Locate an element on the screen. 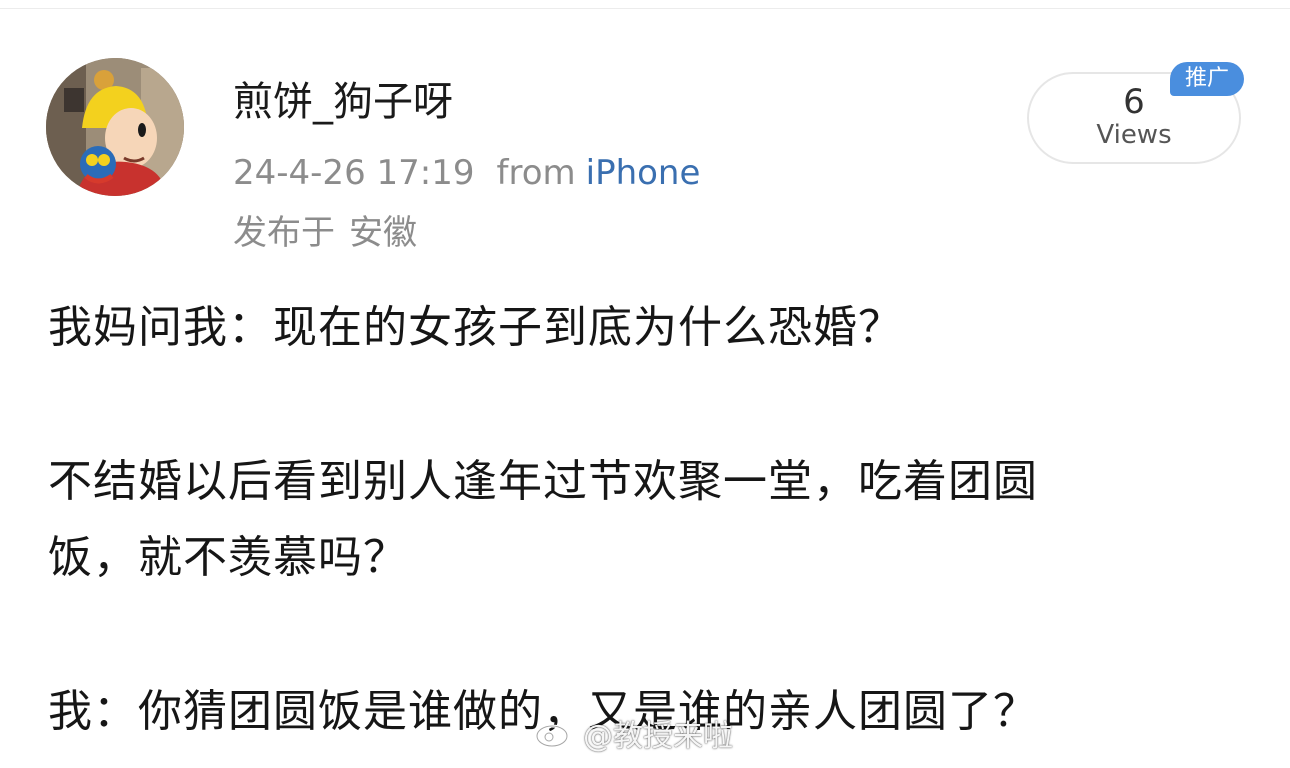 The width and height of the screenshot is (1290, 768). post-location: 发布于 安徽 is located at coordinates (325, 233).